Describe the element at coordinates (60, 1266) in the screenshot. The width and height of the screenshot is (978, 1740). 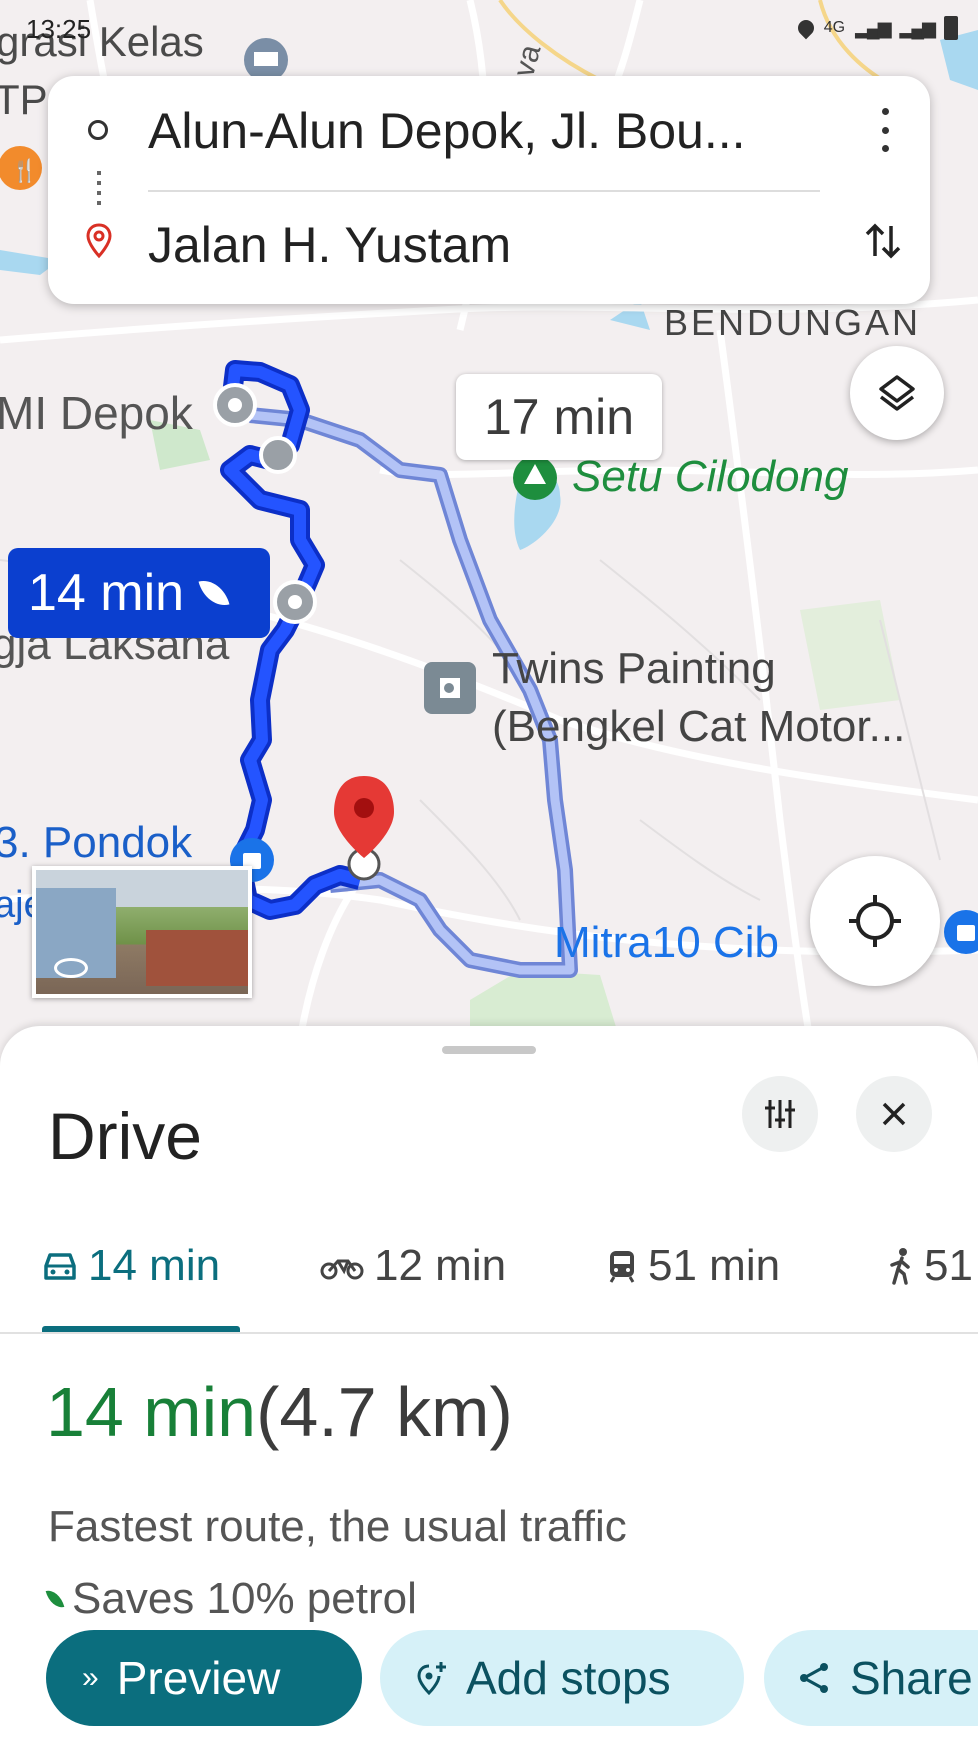
I see `car-icon` at that location.